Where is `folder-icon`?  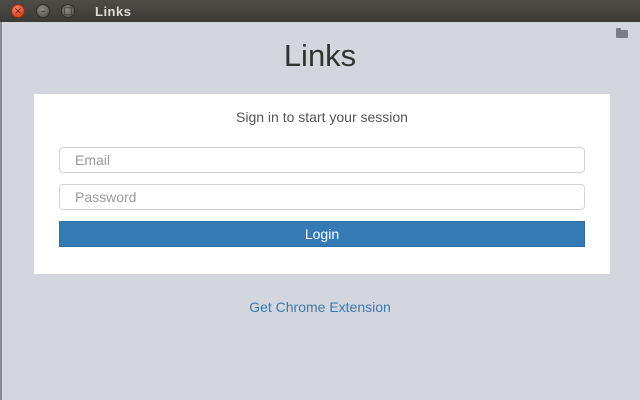 folder-icon is located at coordinates (622, 33).